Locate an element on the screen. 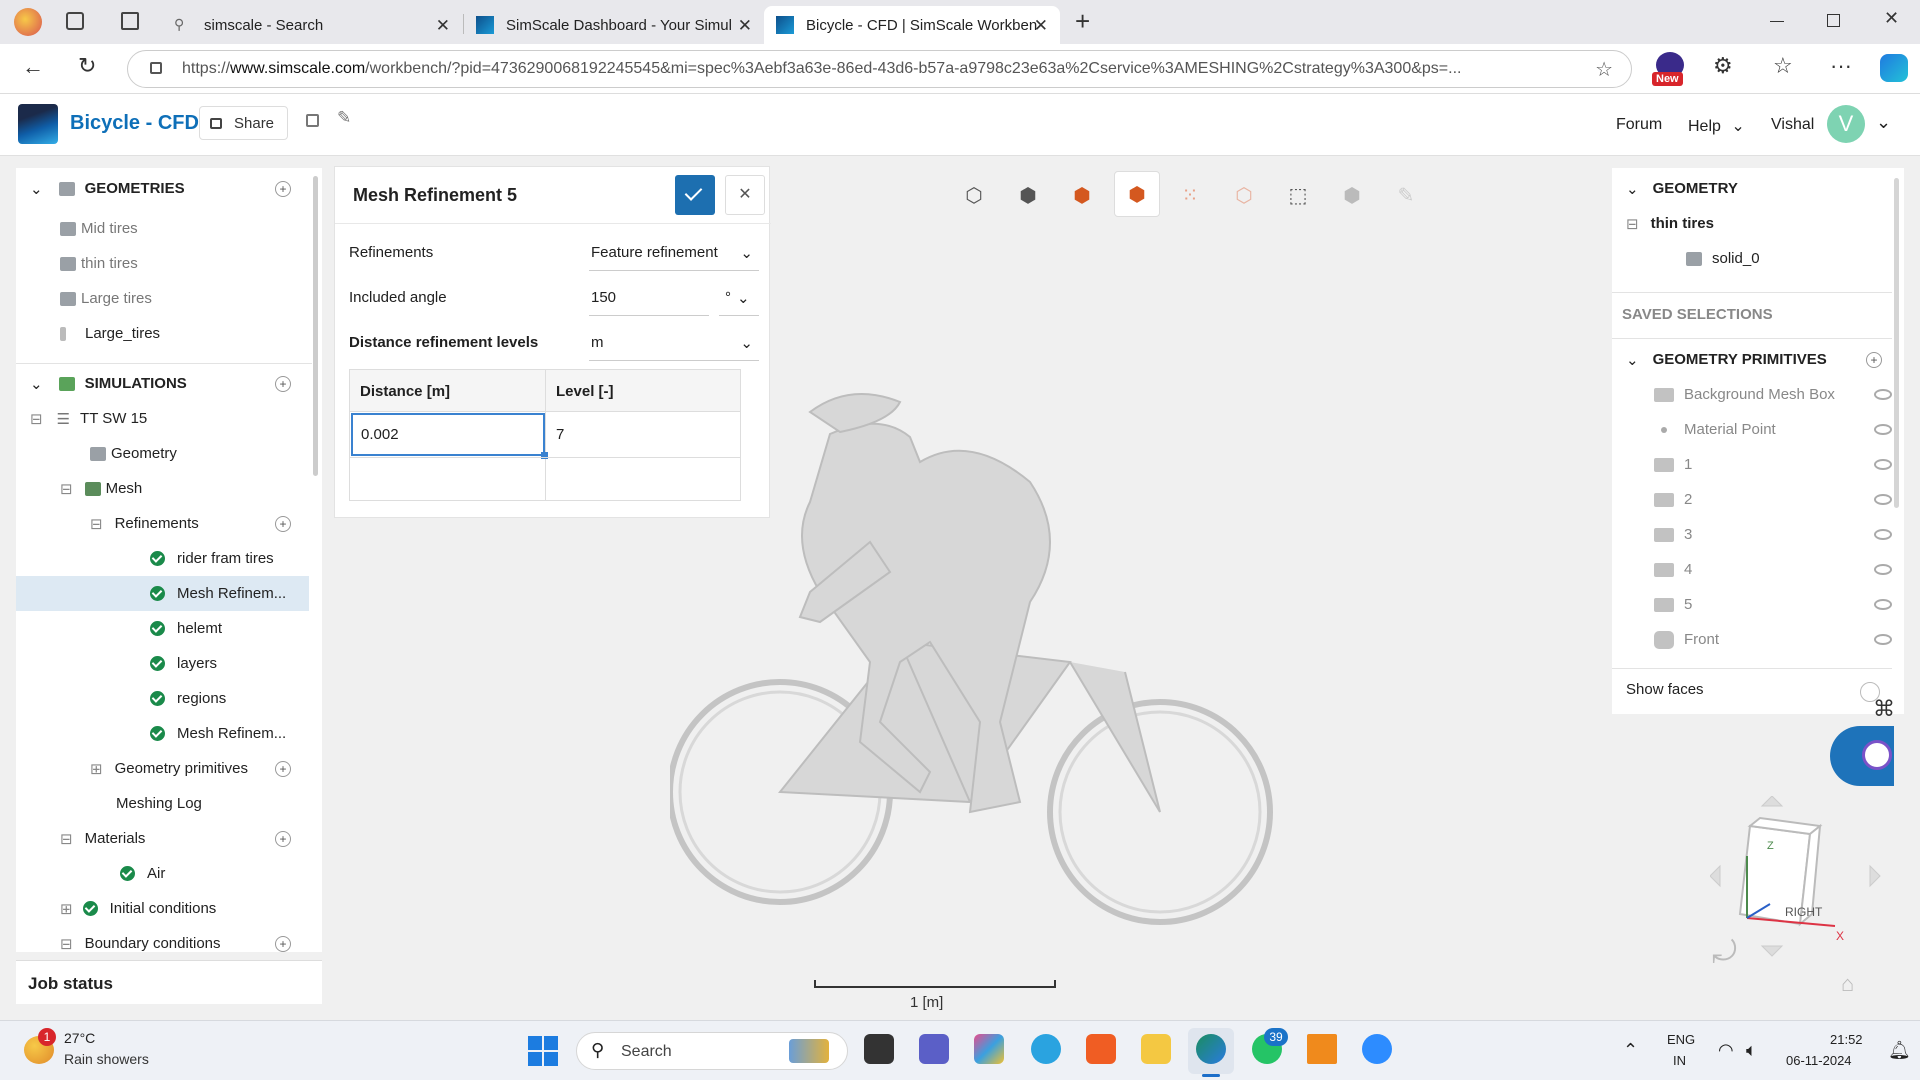 This screenshot has width=1920, height=1080. add-geometry-button: + is located at coordinates (283, 189).